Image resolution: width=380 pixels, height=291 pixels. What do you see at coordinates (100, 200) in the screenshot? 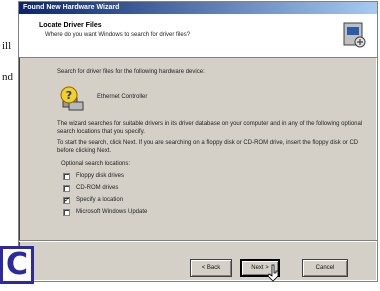
I see `option-label: Specify a location` at bounding box center [100, 200].